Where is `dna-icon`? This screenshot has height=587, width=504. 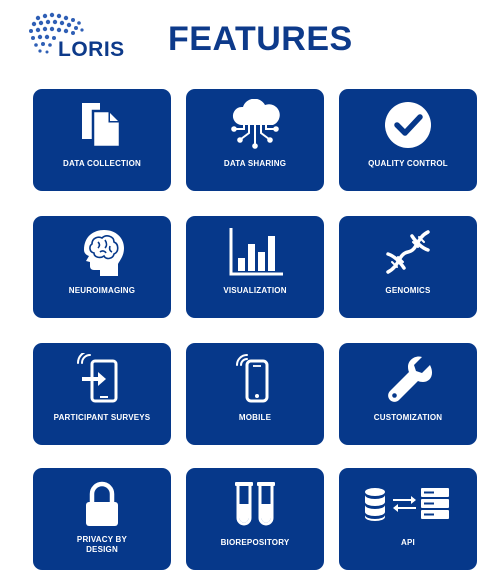 dna-icon is located at coordinates (408, 252).